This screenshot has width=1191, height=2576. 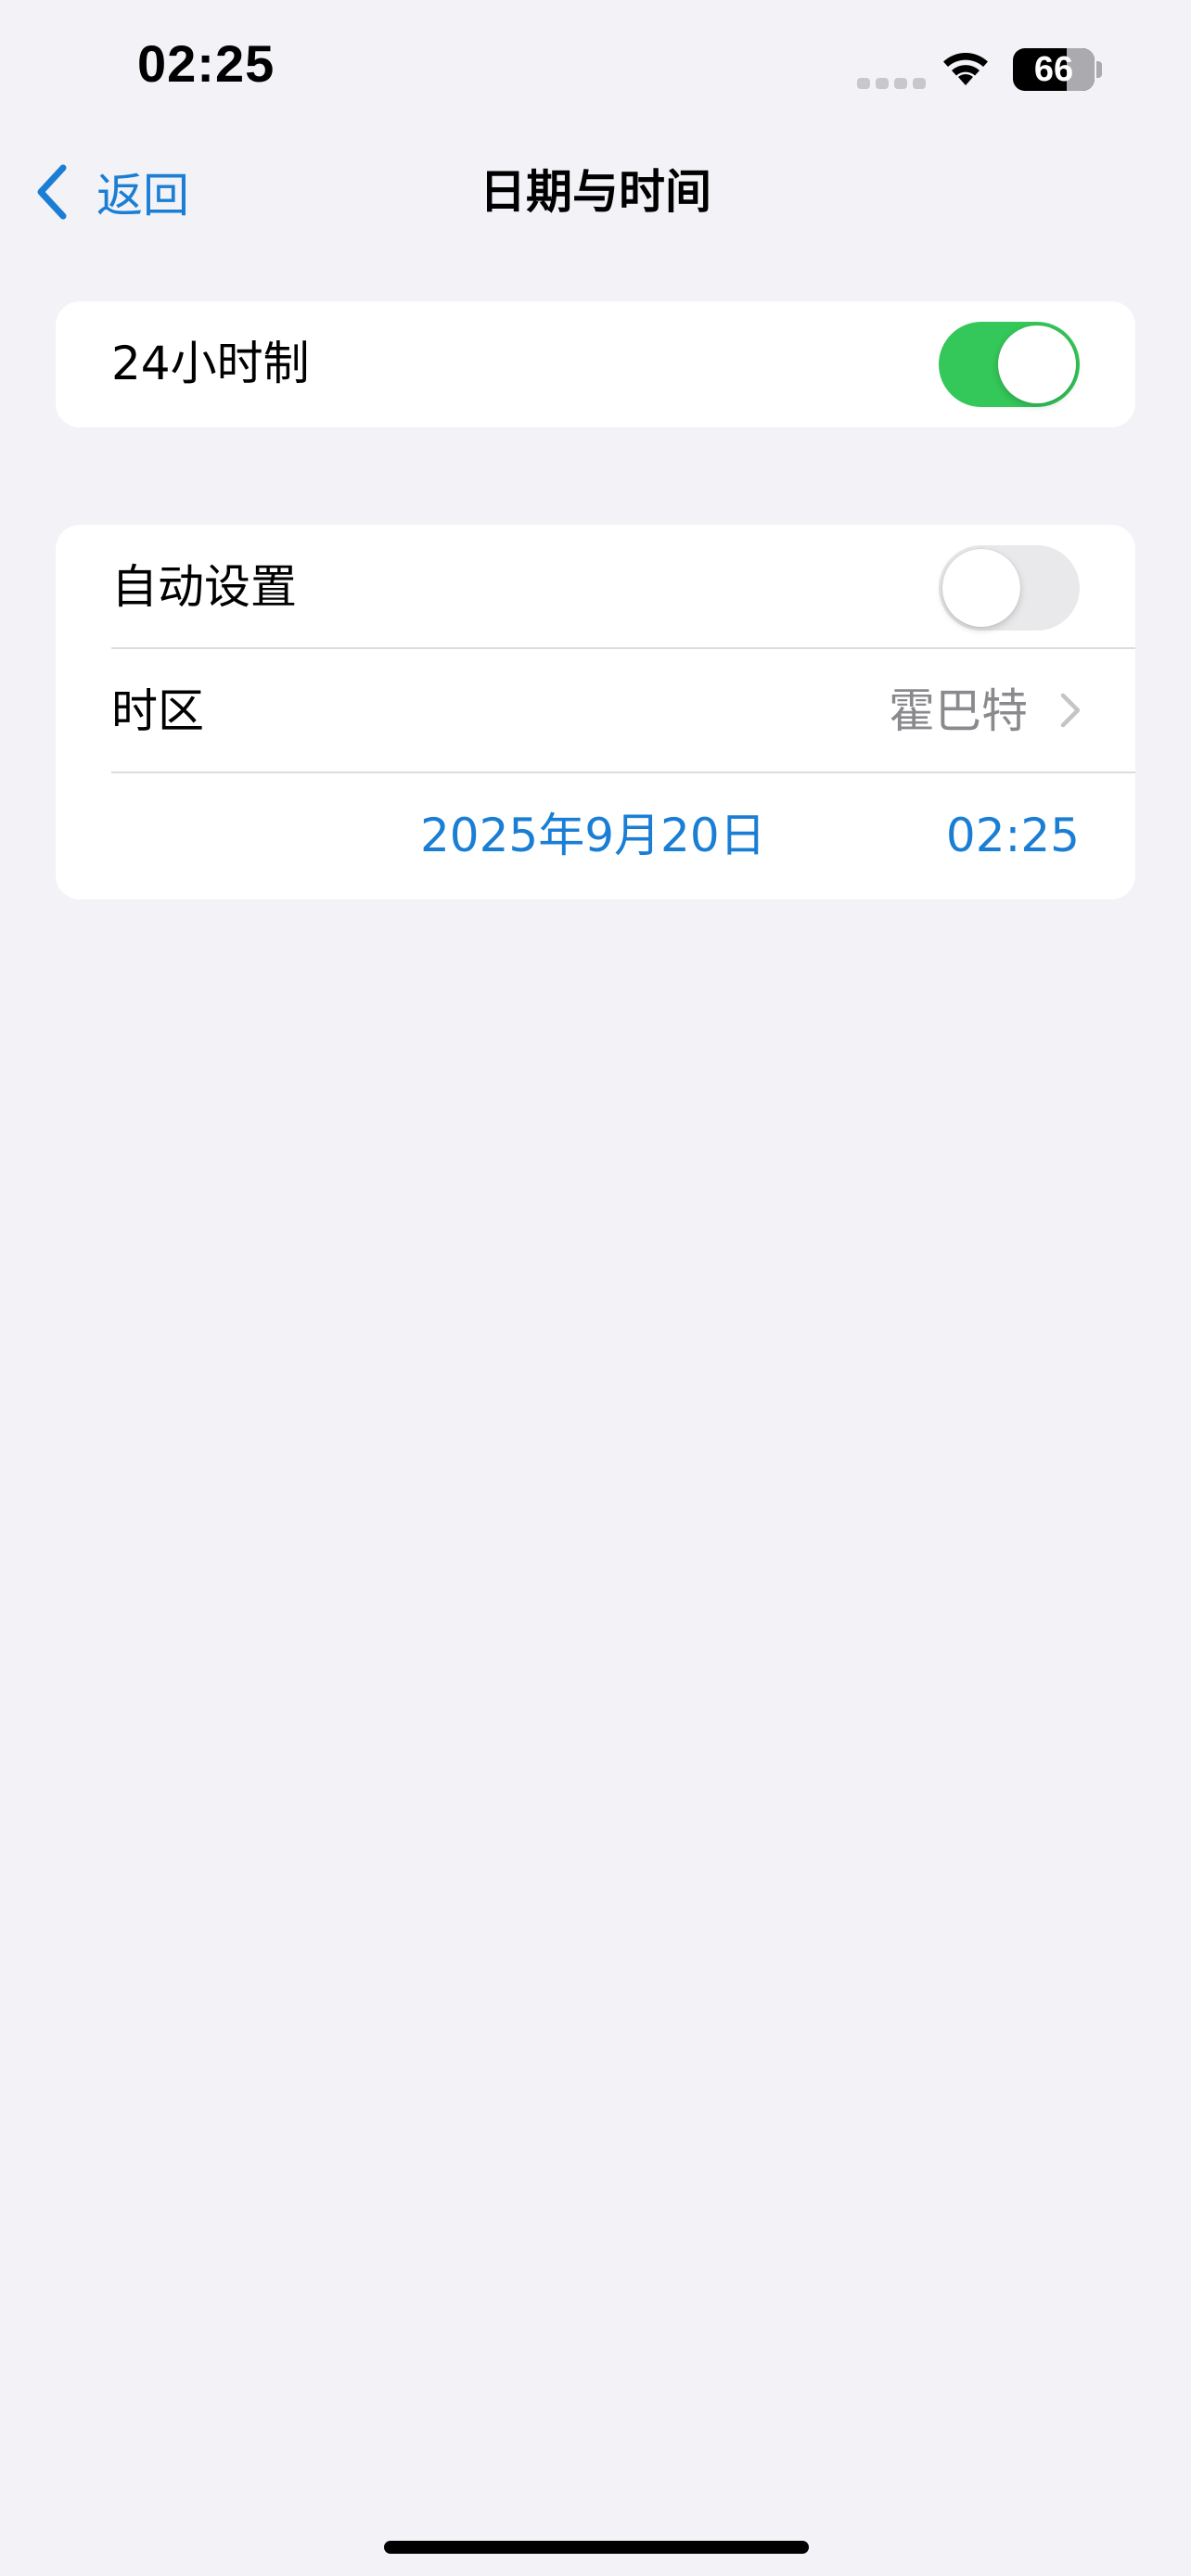 I want to click on datetime-row: 2025年9月20日 02:25, so click(x=595, y=836).